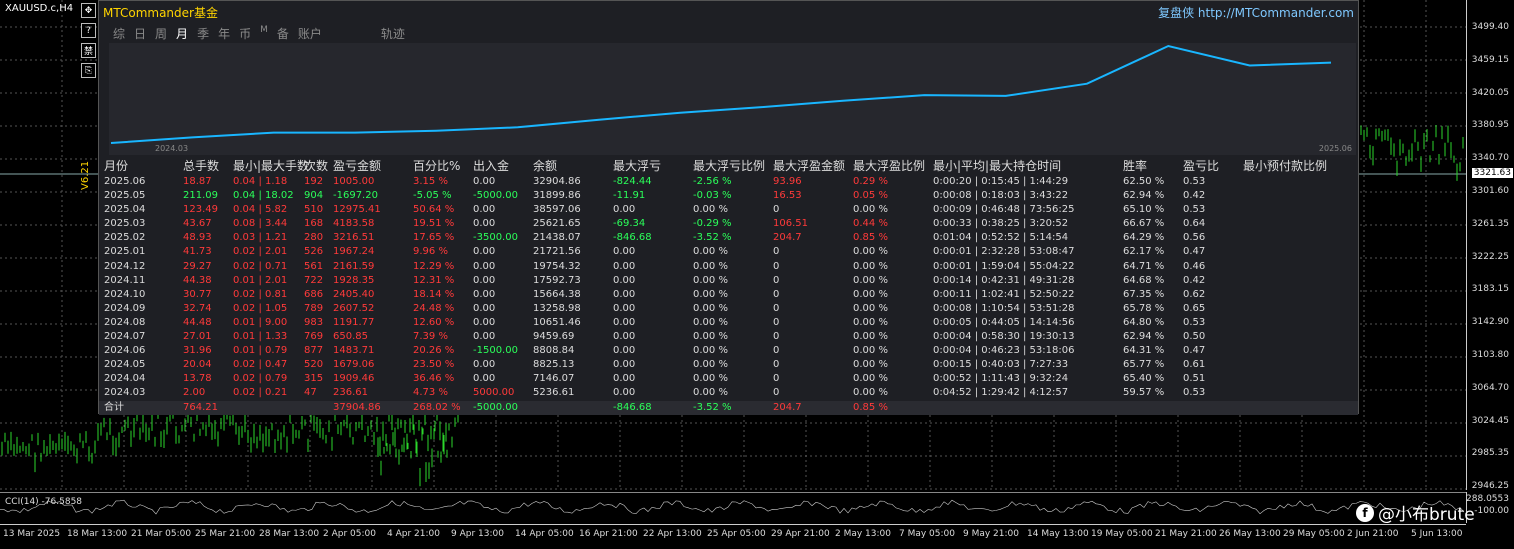 The image size is (1514, 549). I want to click on cell-lots: 29.27, so click(197, 266).